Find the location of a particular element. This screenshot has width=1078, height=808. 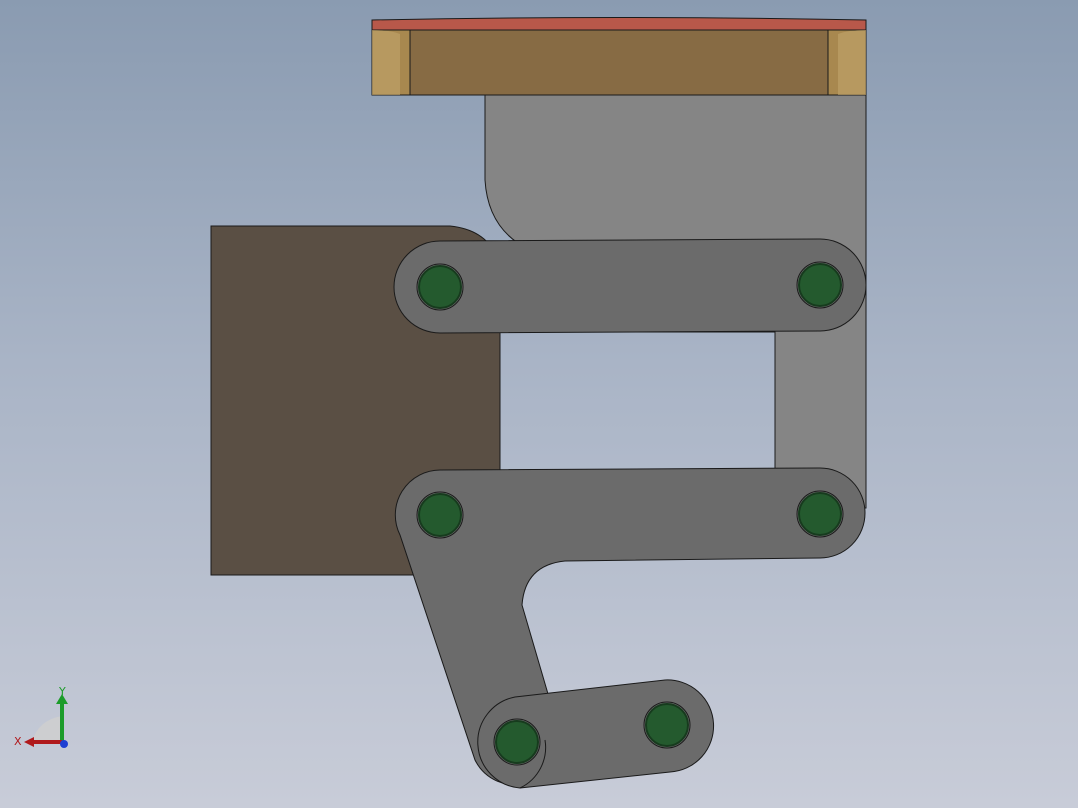

triad-plane is located at coordinates (47, 729).